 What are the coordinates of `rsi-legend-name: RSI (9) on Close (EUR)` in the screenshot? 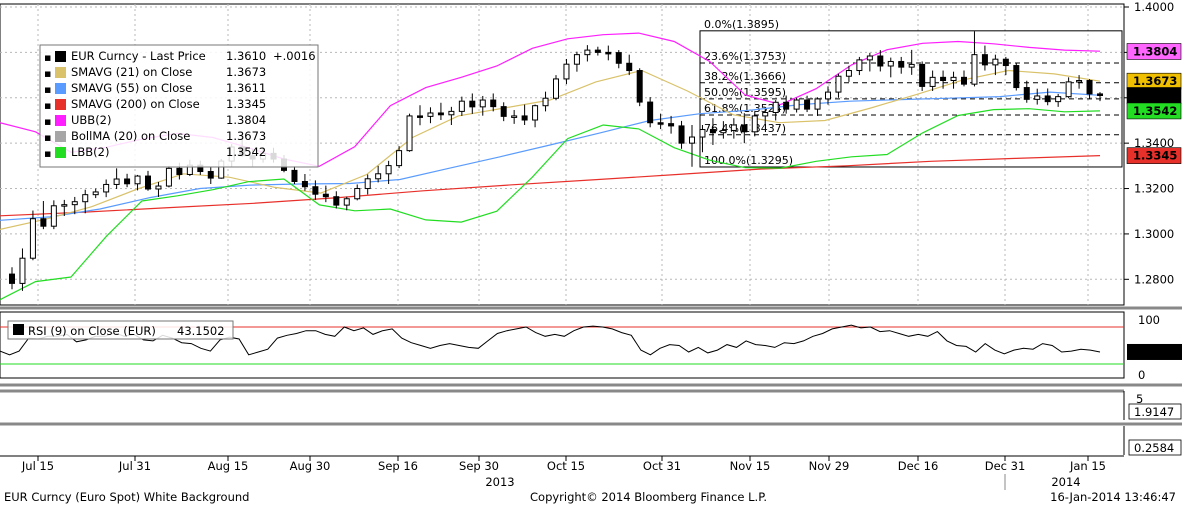 It's located at (92, 331).